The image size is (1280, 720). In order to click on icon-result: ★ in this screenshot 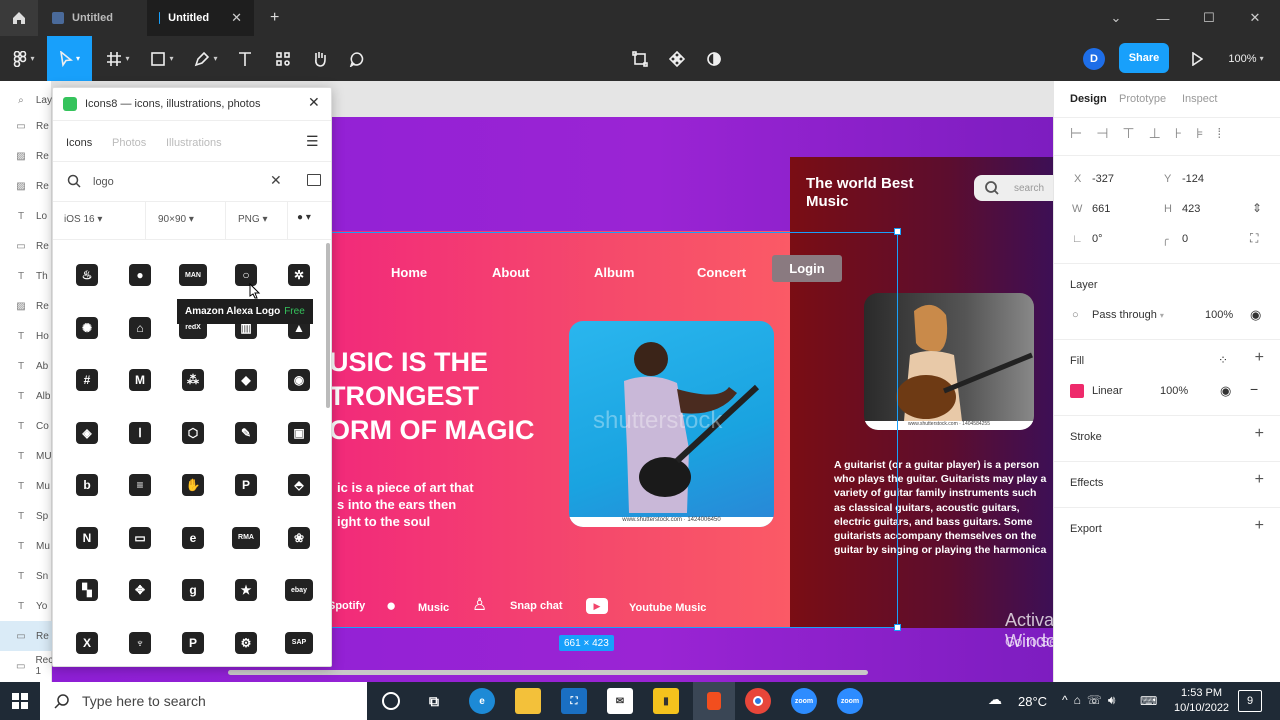, I will do `click(246, 590)`.